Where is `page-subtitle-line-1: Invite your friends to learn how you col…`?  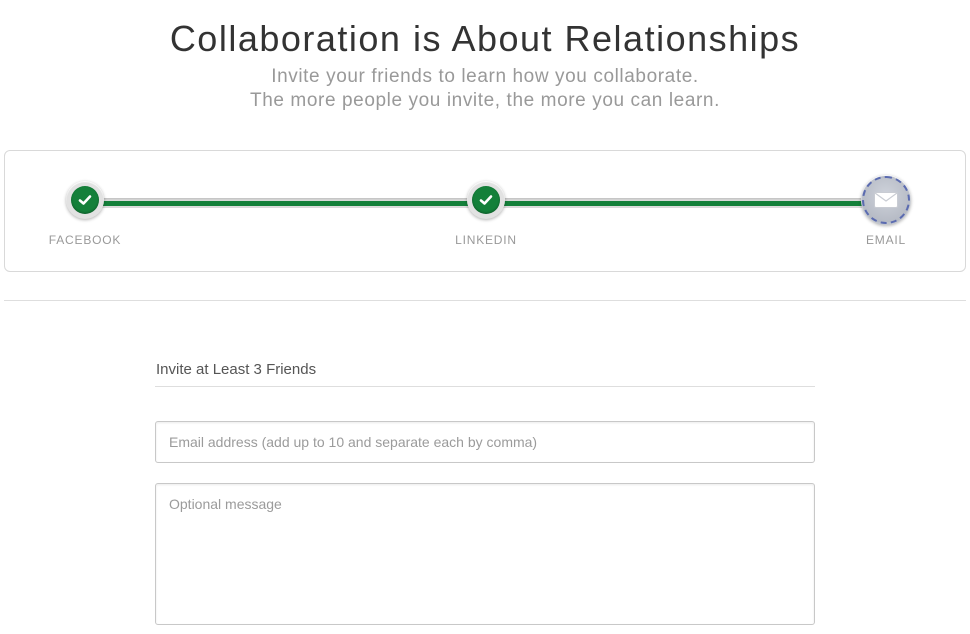 page-subtitle-line-1: Invite your friends to learn how you col… is located at coordinates (485, 76).